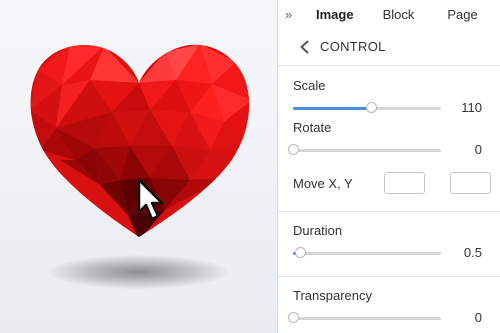  What do you see at coordinates (389, 303) in the screenshot?
I see `transparency-section: Transparency 0` at bounding box center [389, 303].